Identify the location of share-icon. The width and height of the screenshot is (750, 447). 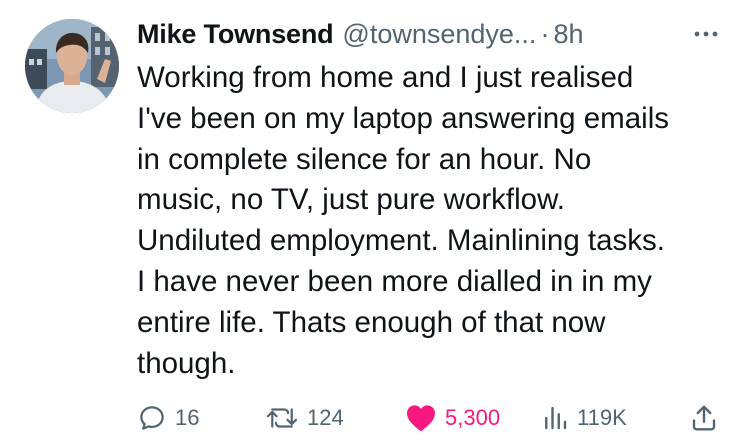
(704, 418).